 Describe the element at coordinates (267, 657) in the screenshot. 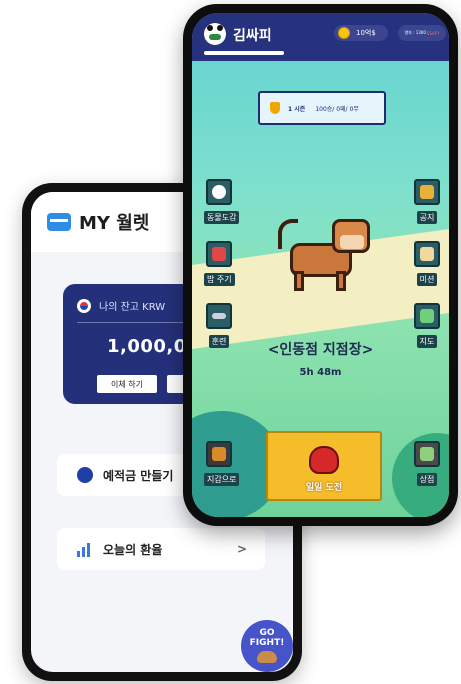

I see `dog-mascot-icon` at that location.